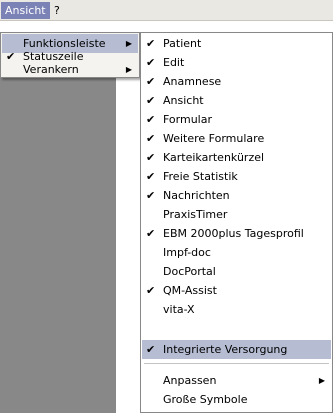 This screenshot has width=333, height=413. I want to click on menu-item-impf-doc: Impf-doc, so click(236, 252).